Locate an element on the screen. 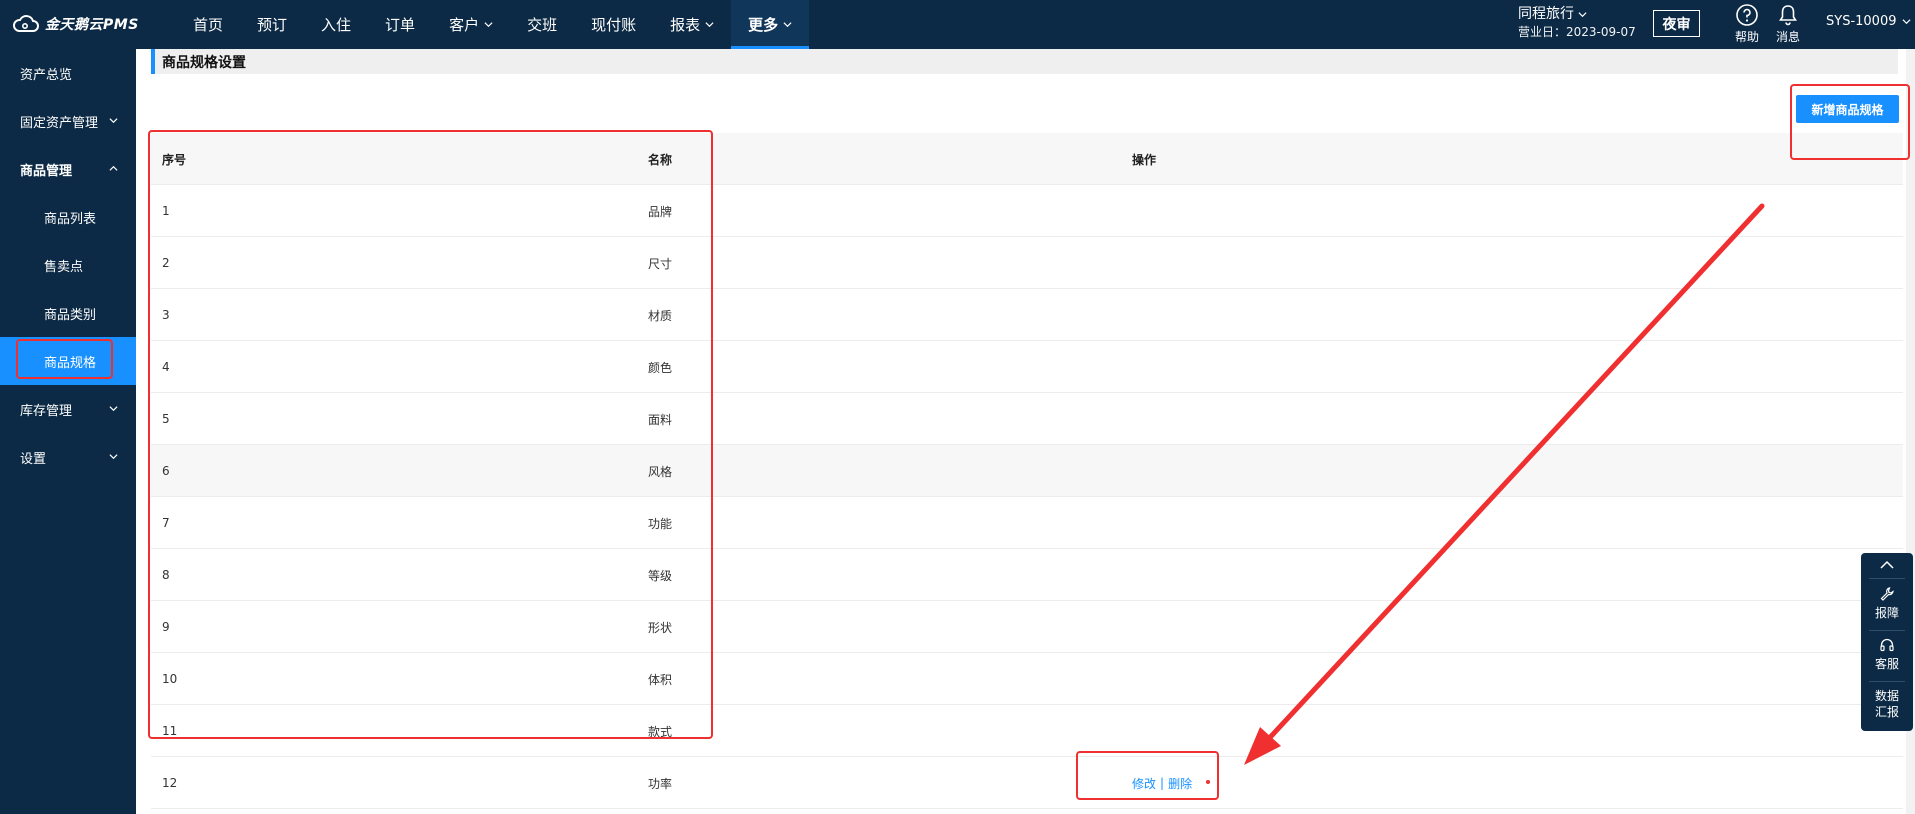 The image size is (1915, 814). data-report-button: 数据汇报 is located at coordinates (1887, 704).